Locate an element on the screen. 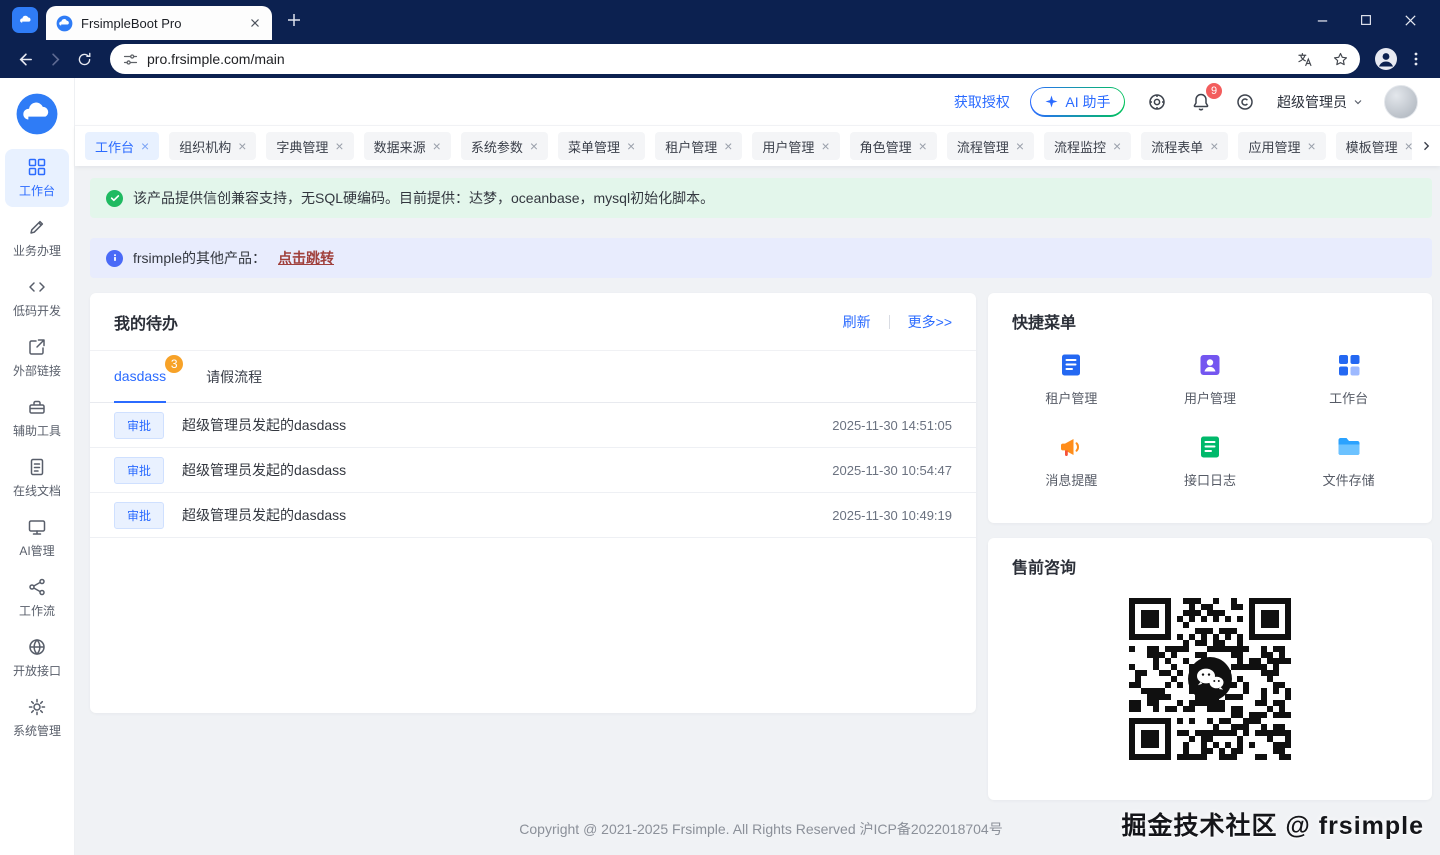 Image resolution: width=1440 pixels, height=855 pixels. page-tab: 用户管理 is located at coordinates (796, 146).